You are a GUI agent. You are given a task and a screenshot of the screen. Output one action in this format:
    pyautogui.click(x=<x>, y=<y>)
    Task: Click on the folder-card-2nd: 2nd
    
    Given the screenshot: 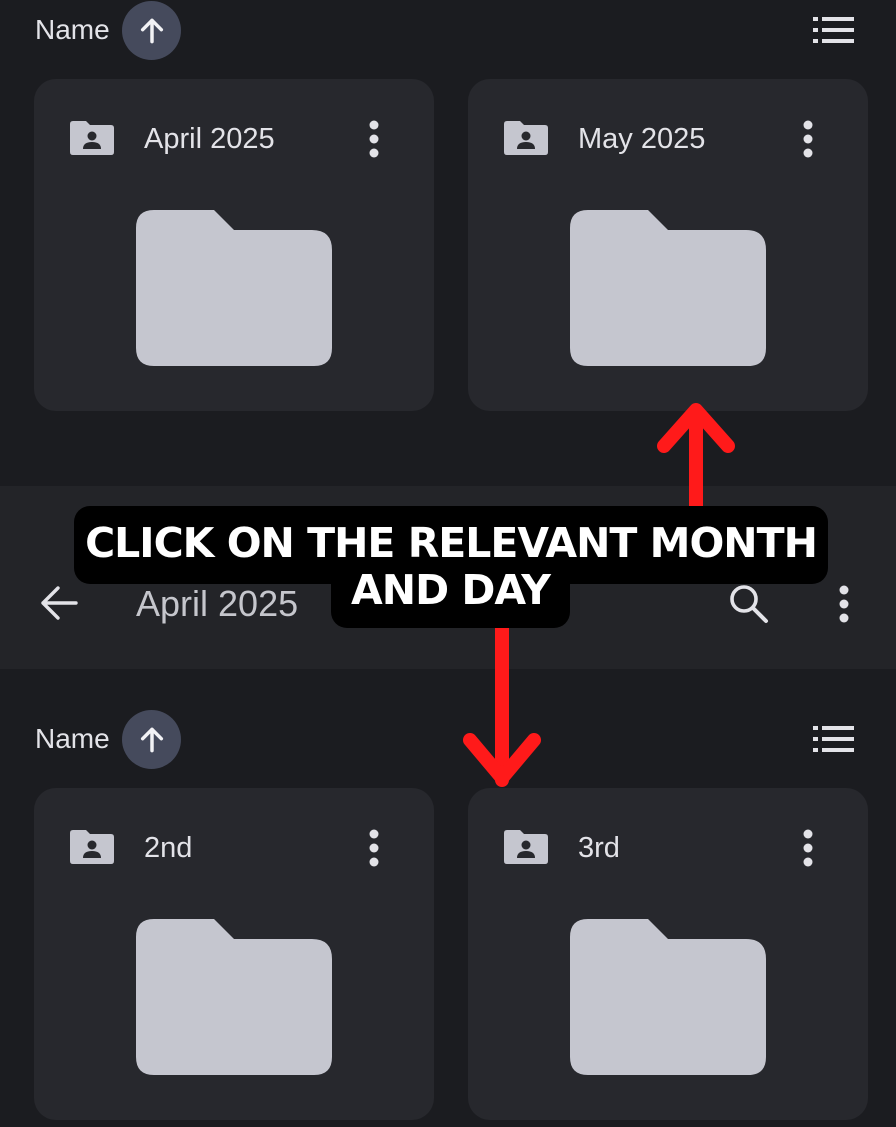 What is the action you would take?
    pyautogui.click(x=234, y=954)
    